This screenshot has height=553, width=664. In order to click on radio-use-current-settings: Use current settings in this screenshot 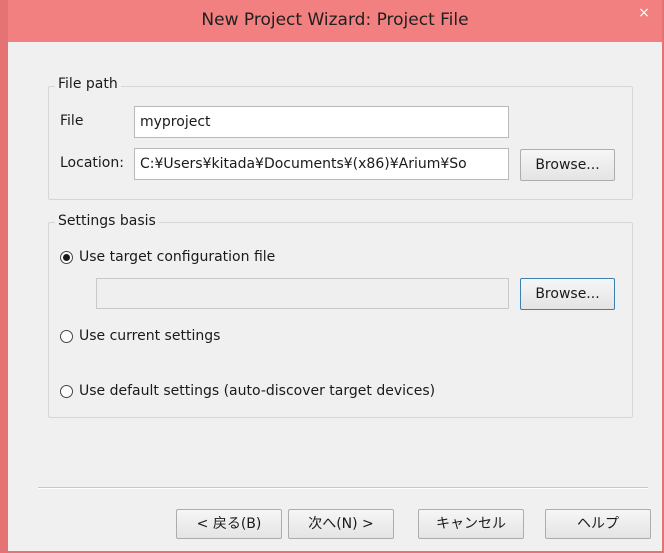, I will do `click(210, 338)`.